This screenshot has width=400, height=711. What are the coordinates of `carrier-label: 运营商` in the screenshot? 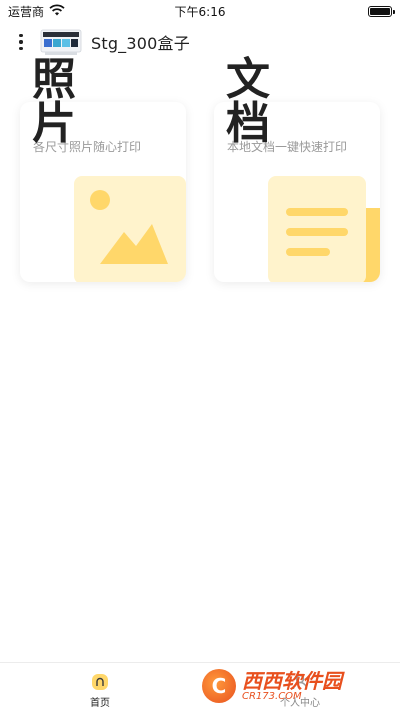 It's located at (26, 11).